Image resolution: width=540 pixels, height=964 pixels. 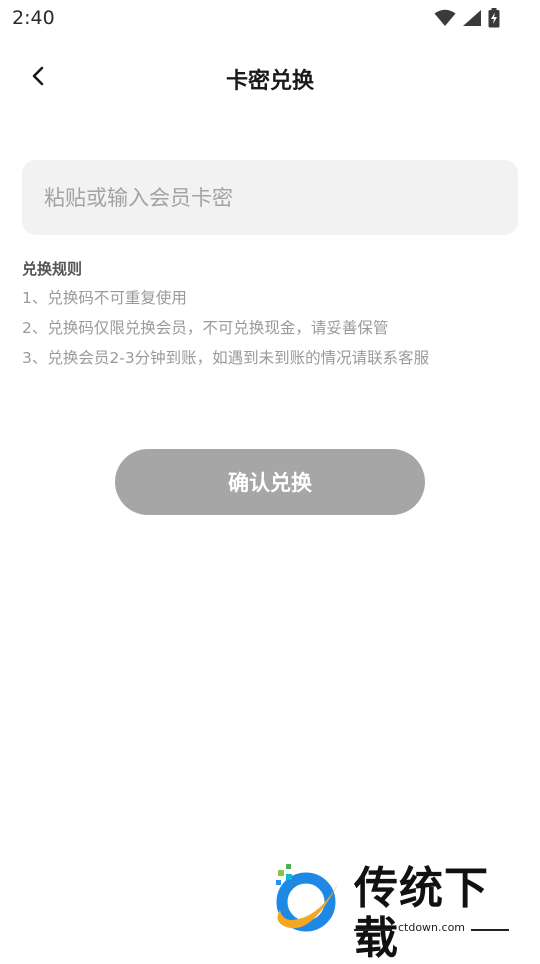 I want to click on cellular-signal-icon, so click(x=472, y=18).